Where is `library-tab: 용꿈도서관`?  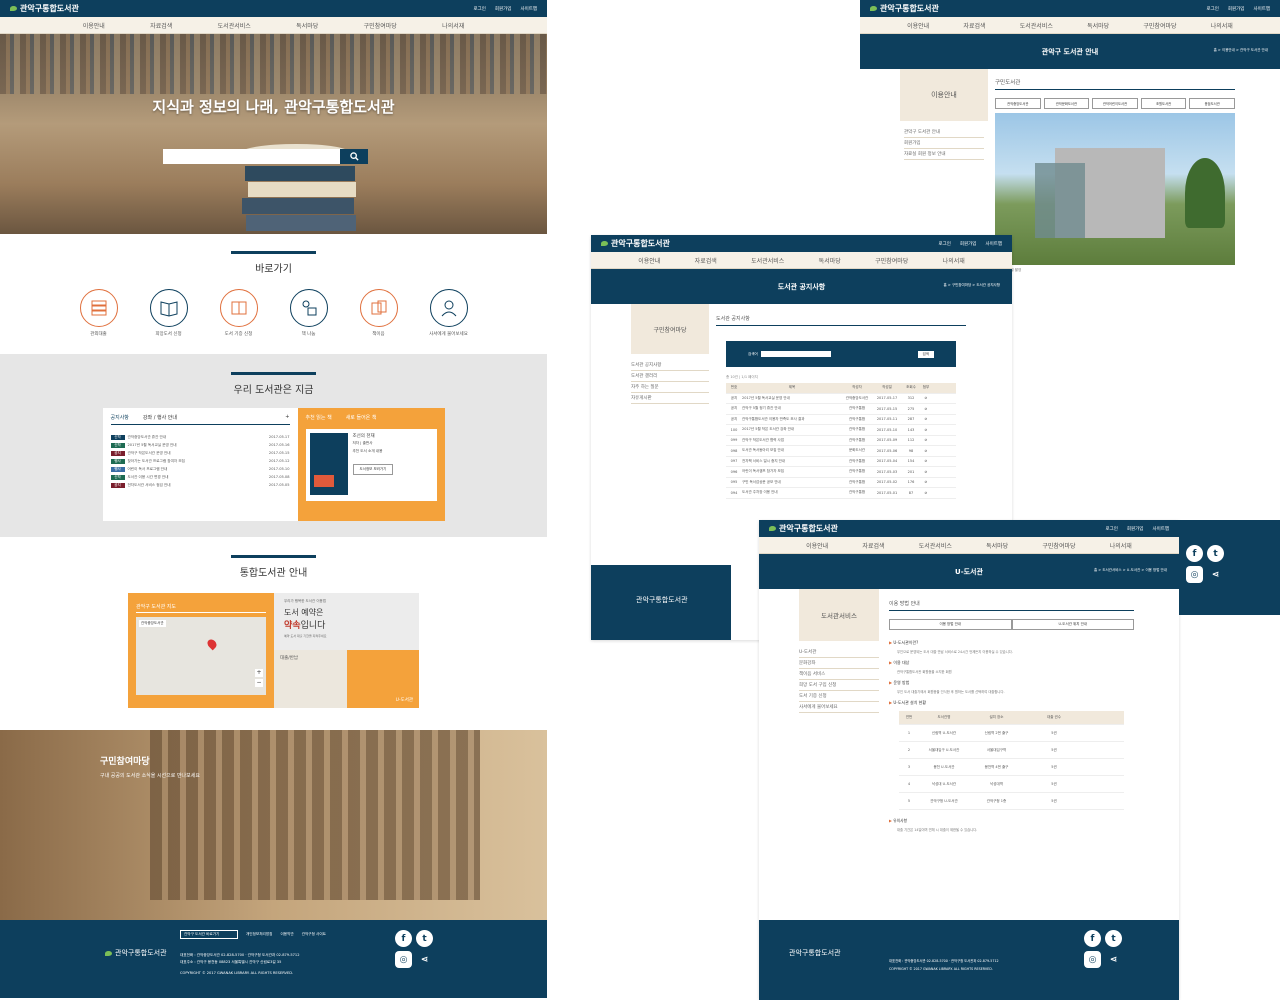
library-tab: 용꿈도서관 is located at coordinates (1212, 103).